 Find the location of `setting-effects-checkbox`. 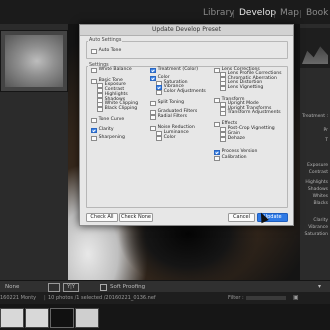

setting-effects-checkbox is located at coordinates (217, 124).